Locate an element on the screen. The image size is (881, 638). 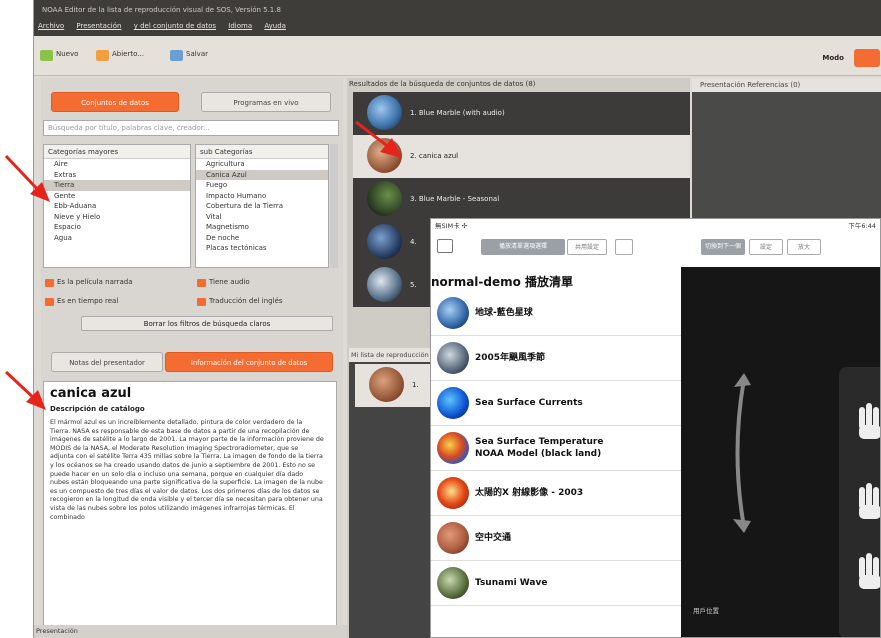
filter-audio: Tiene audio is located at coordinates (223, 282).